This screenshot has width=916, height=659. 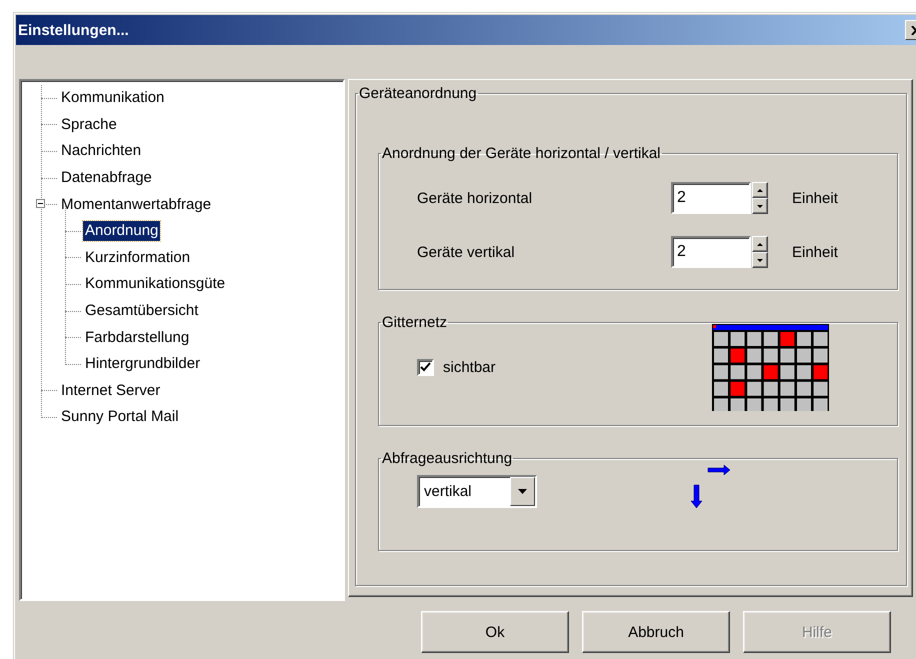 What do you see at coordinates (101, 151) in the screenshot?
I see `tree-item: Nachrichten` at bounding box center [101, 151].